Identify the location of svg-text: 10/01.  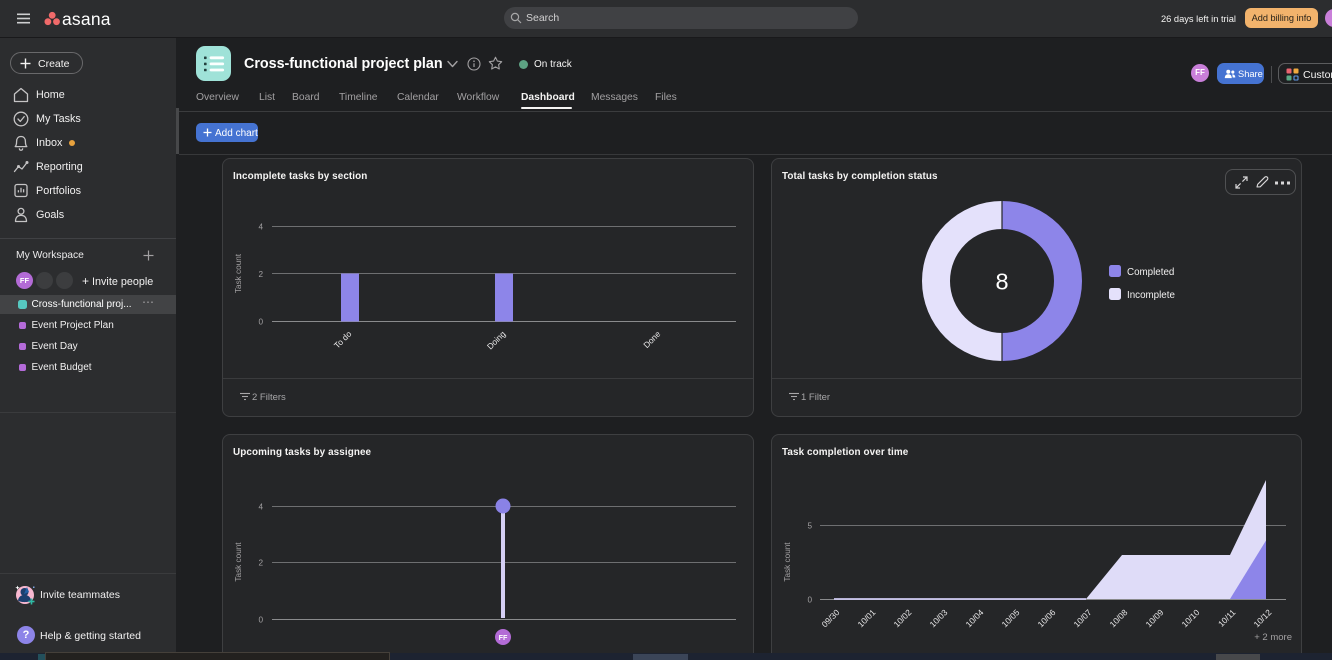
(867, 618).